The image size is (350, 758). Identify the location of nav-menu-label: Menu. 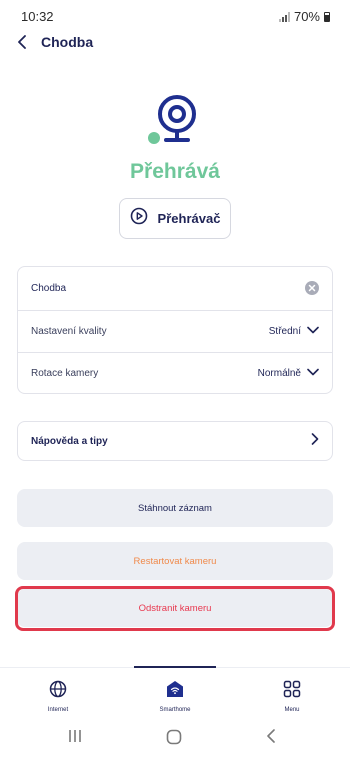
(292, 710).